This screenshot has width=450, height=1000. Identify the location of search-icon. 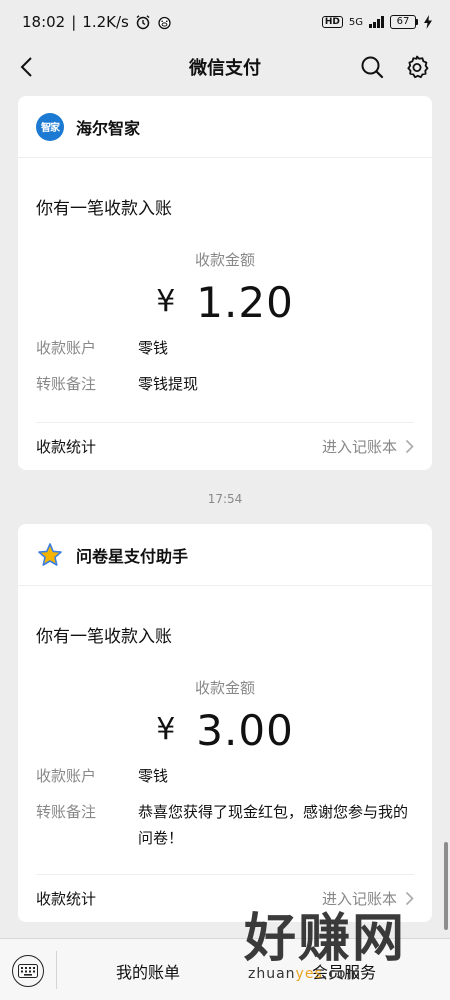
(372, 67).